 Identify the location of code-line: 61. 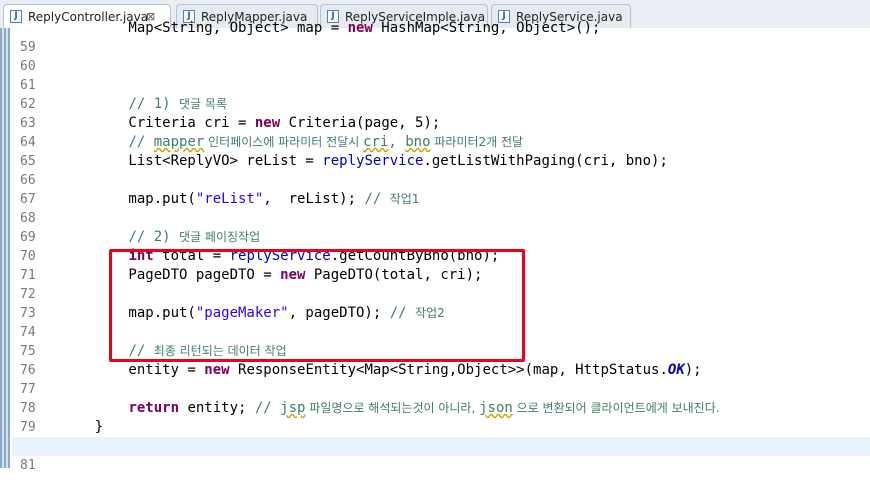
(441, 75).